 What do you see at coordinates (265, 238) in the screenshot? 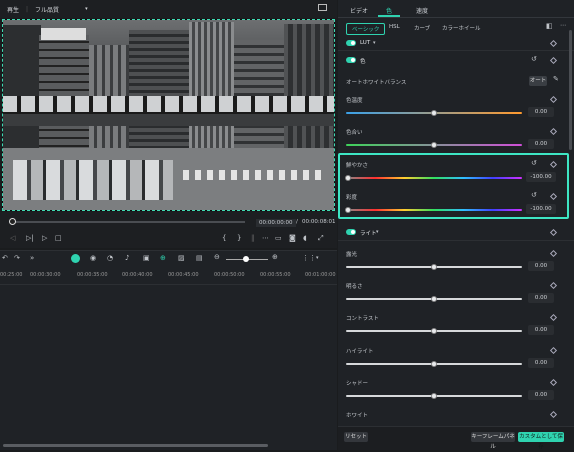
I see `fullscreen-preview-icon: ⋯` at bounding box center [265, 238].